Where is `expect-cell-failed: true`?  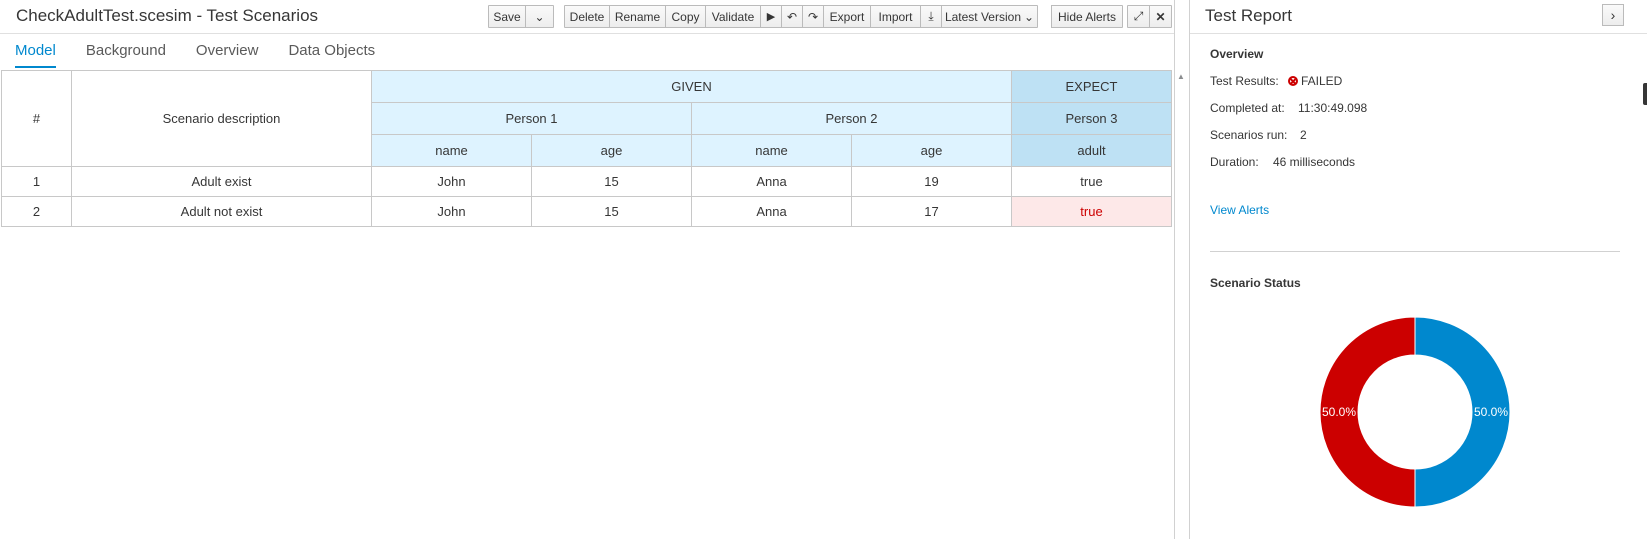
expect-cell-failed: true is located at coordinates (1091, 211).